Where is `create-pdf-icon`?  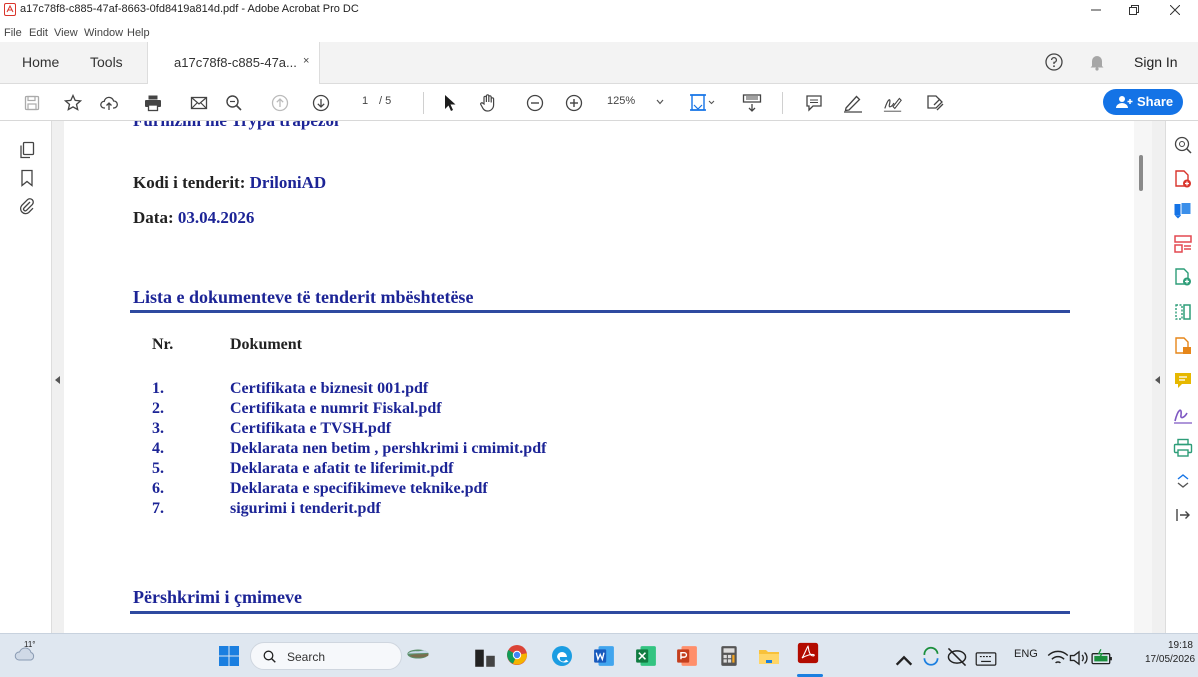
create-pdf-icon is located at coordinates (1183, 179).